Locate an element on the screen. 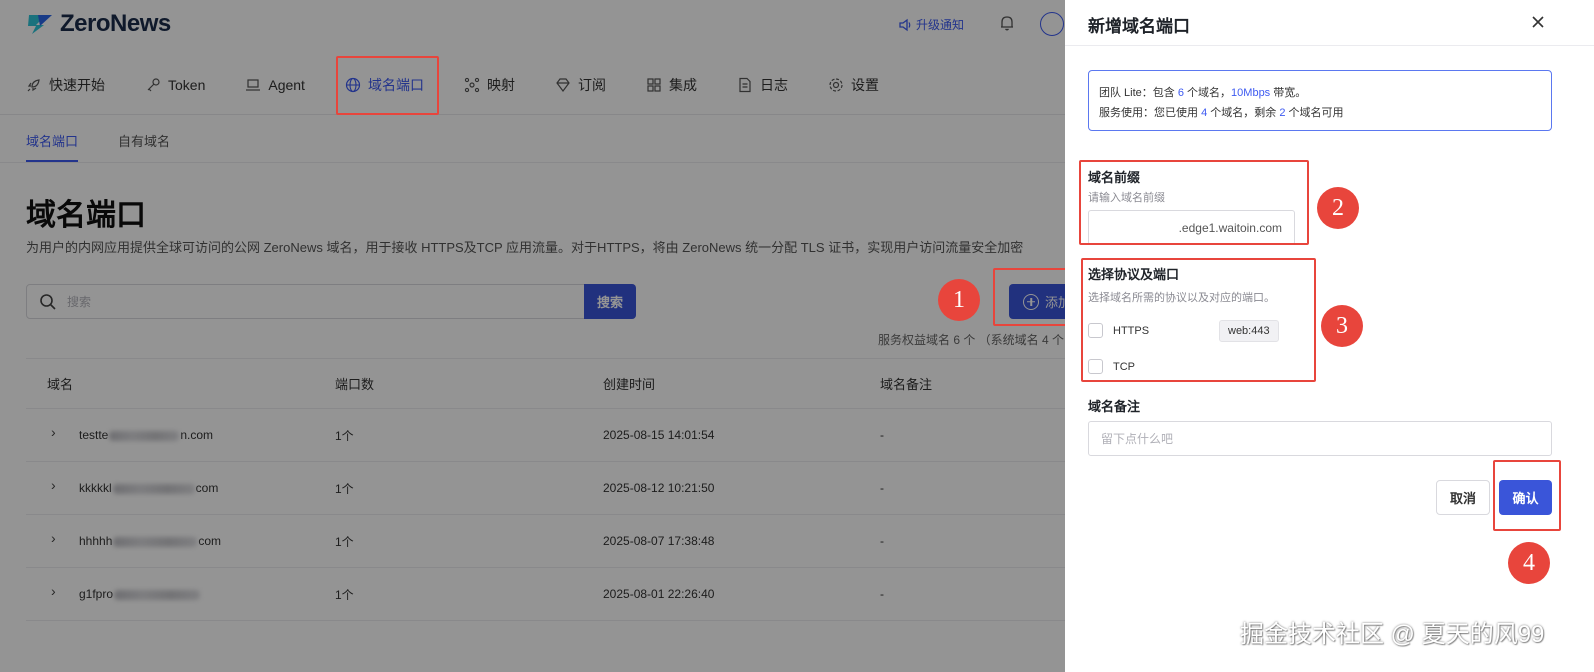 The height and width of the screenshot is (672, 1594). annotation-number-2: 2 is located at coordinates (1338, 208).